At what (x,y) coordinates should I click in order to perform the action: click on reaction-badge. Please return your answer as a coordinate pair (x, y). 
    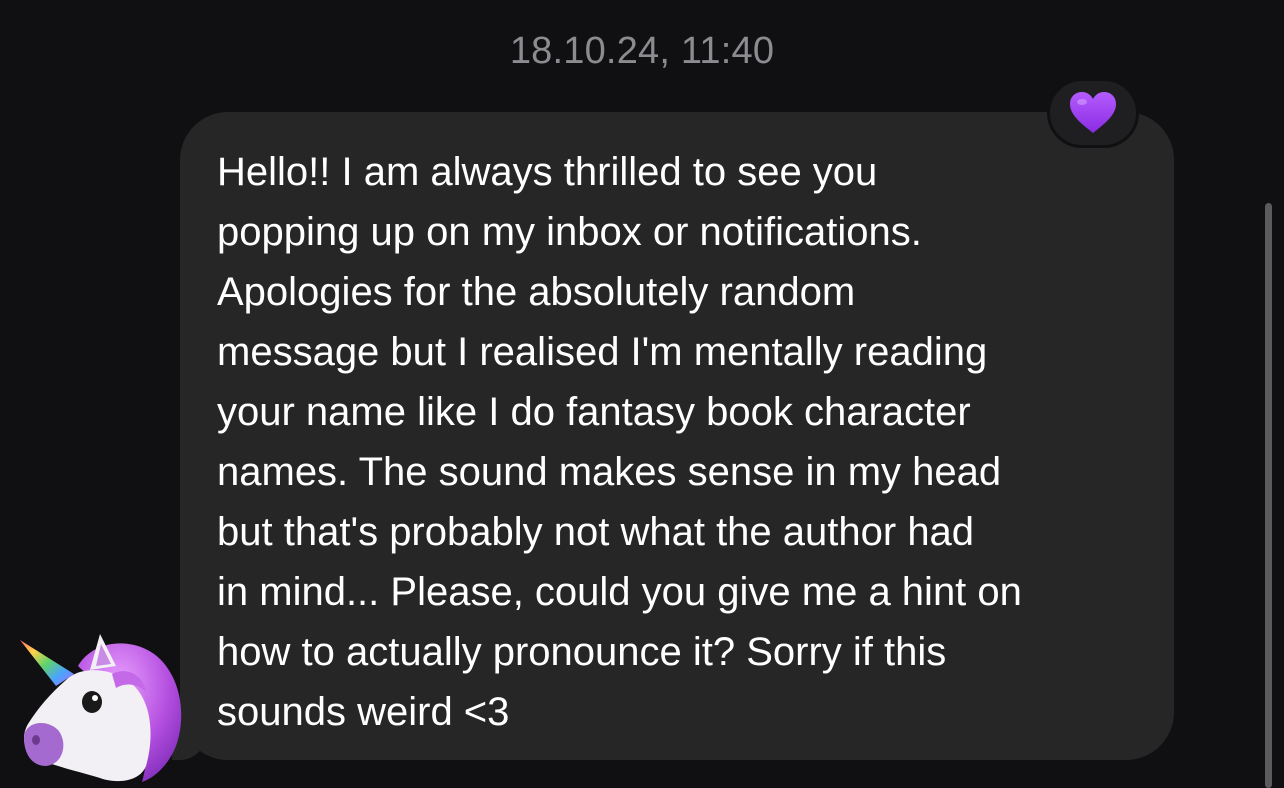
    Looking at the image, I should click on (1093, 113).